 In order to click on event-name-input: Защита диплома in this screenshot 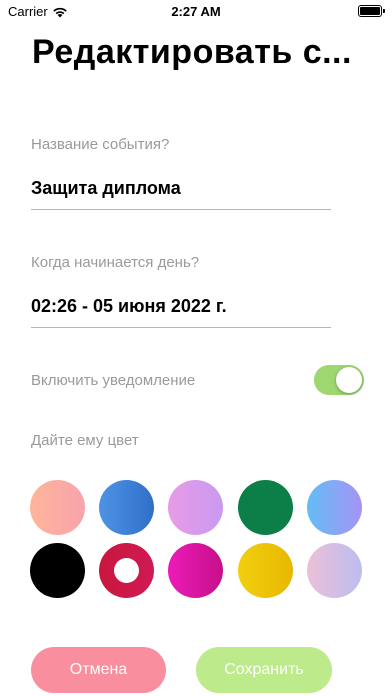, I will do `click(106, 188)`.